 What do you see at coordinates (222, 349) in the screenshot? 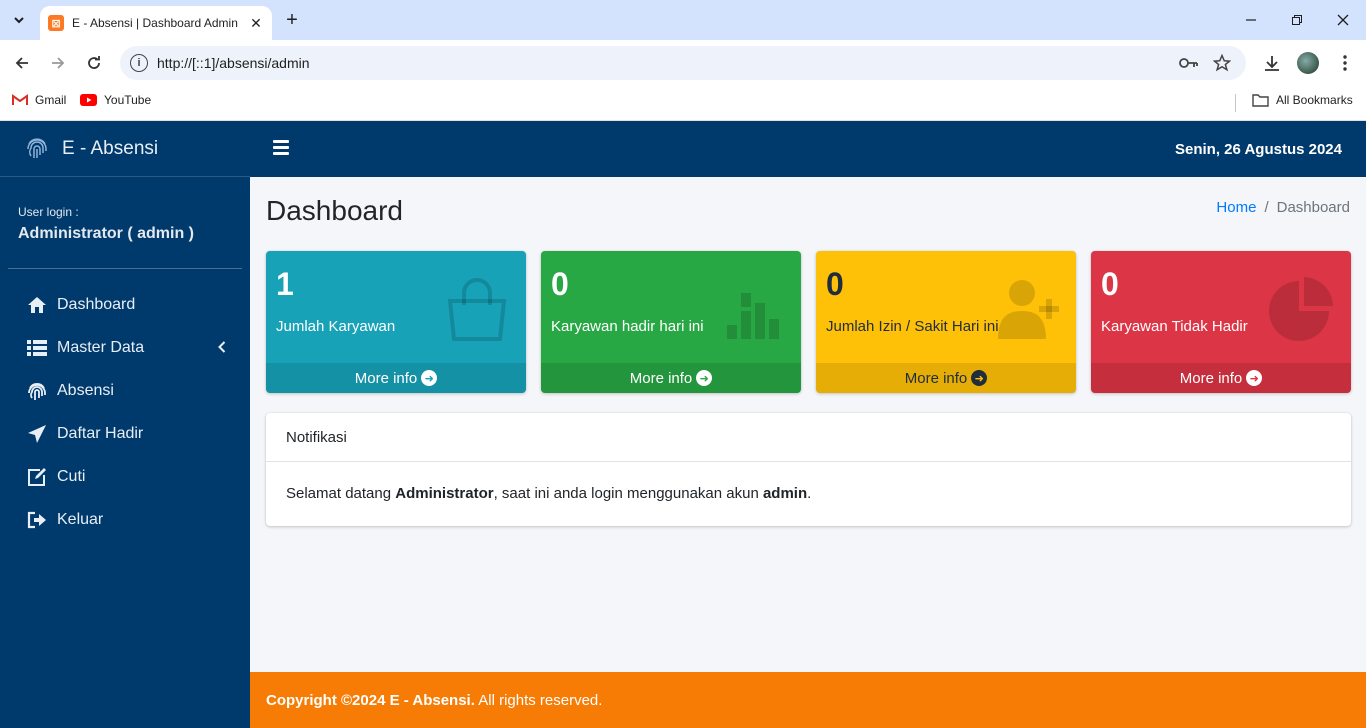
I see `chevron-left-icon` at bounding box center [222, 349].